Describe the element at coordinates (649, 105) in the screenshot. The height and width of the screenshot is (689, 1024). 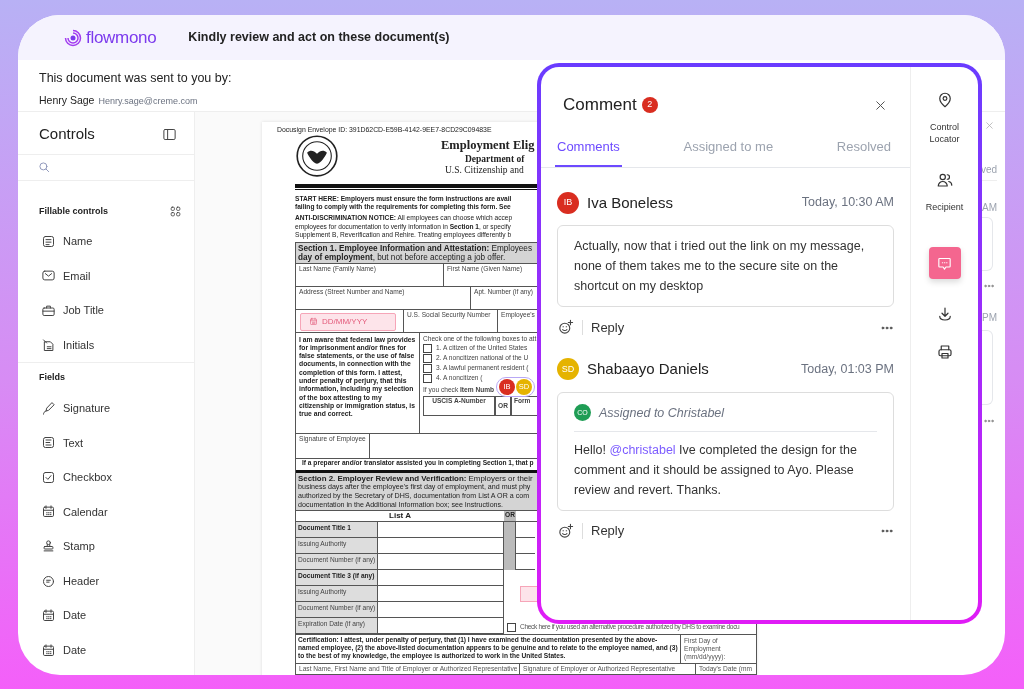
I see `count-badge: 2` at that location.